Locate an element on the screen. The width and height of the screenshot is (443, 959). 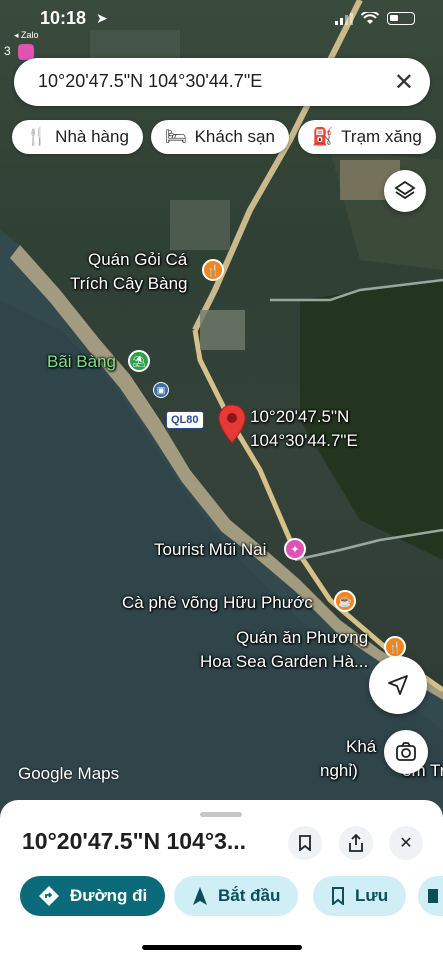
save-icon-button is located at coordinates (305, 843).